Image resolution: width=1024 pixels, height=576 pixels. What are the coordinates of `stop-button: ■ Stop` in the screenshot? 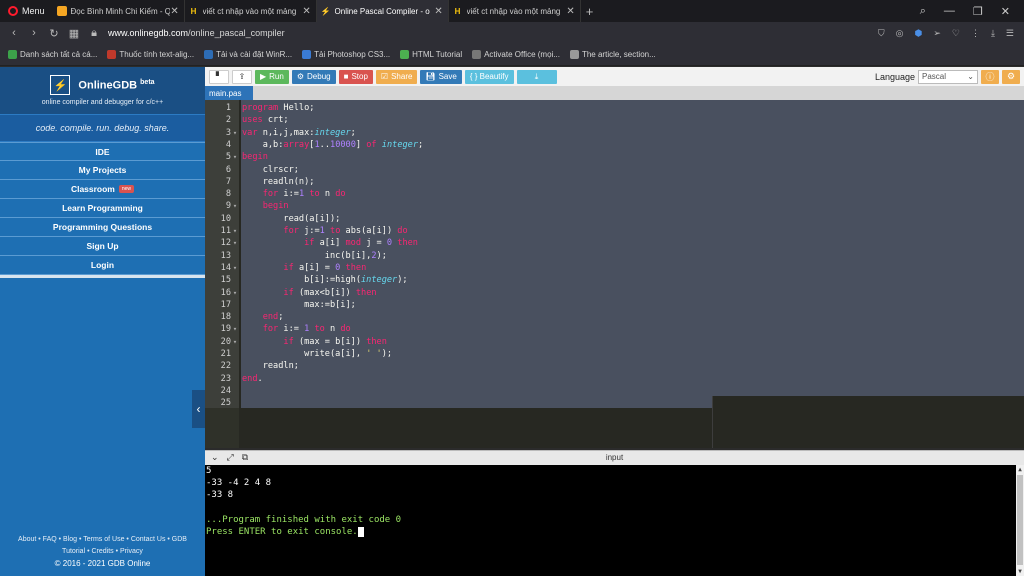 It's located at (355, 76).